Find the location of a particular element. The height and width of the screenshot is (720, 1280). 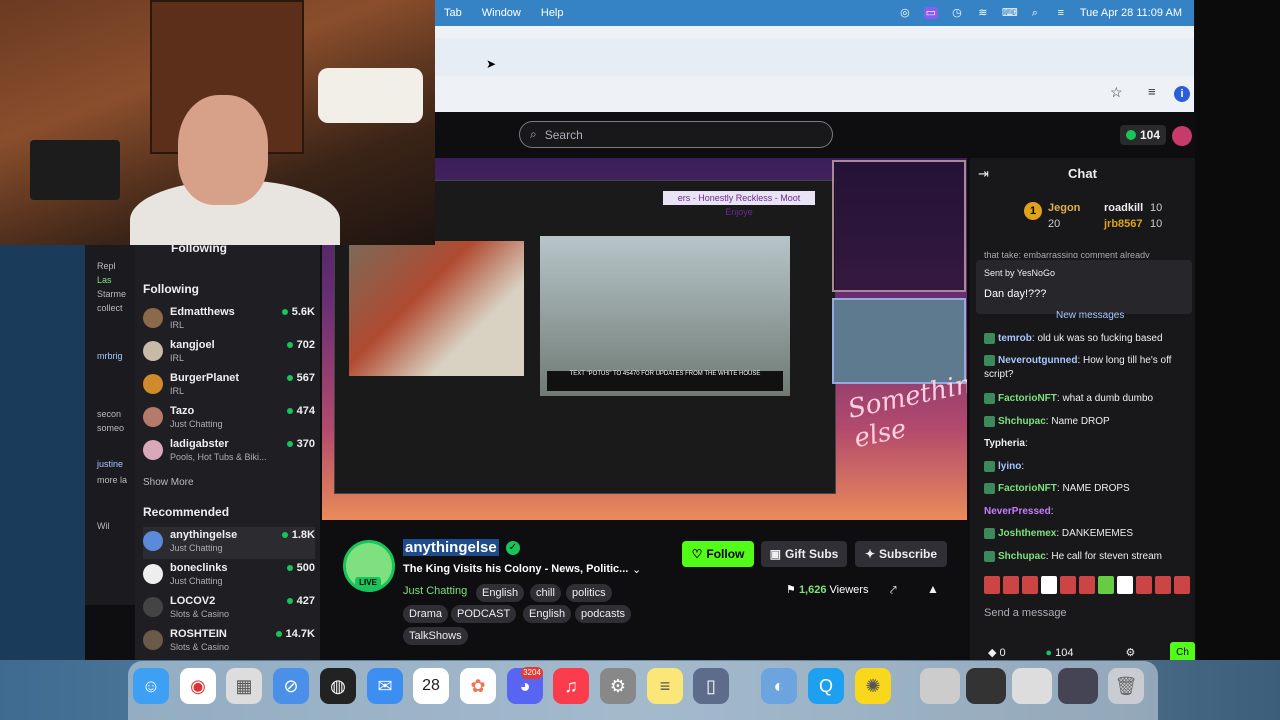

follow-button: ♡ Follow is located at coordinates (718, 554).